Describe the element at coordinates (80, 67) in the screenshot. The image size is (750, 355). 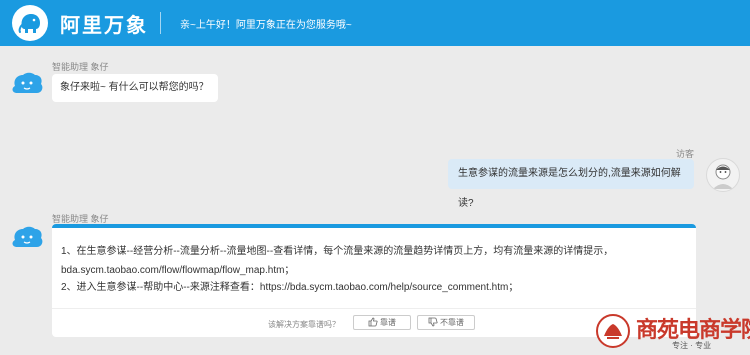
I see `sender-name: 智能助理 象仔` at that location.